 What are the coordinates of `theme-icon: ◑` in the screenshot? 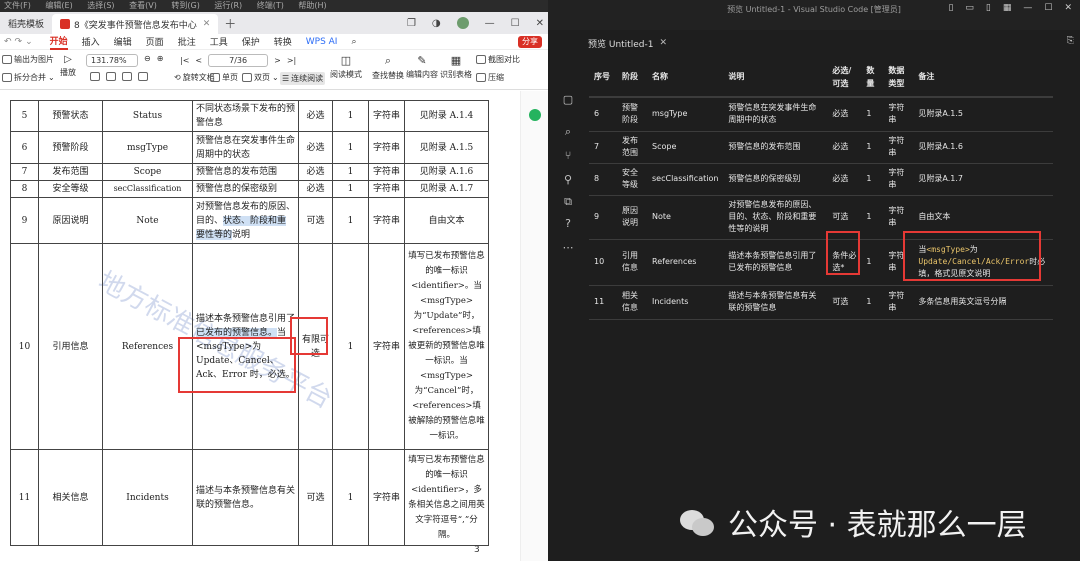 It's located at (436, 23).